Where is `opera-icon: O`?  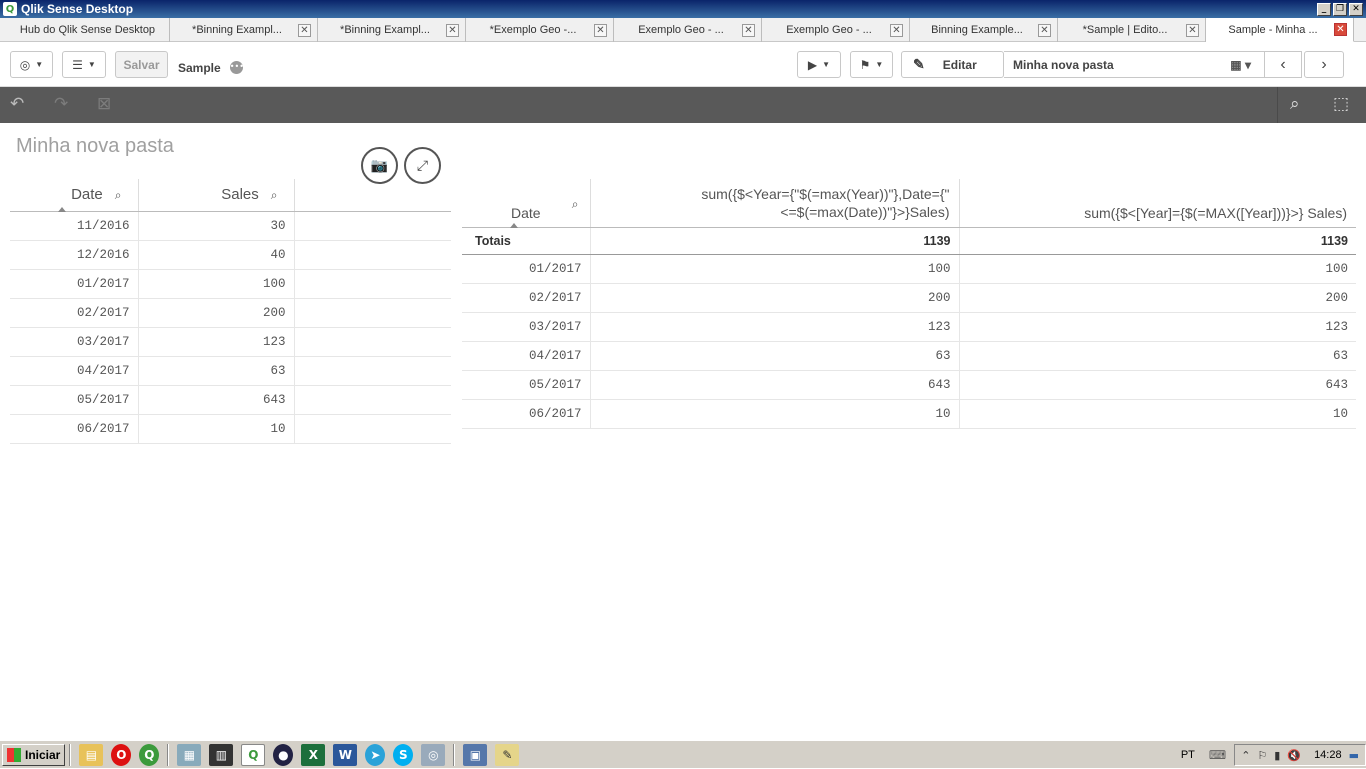
opera-icon: O is located at coordinates (121, 754).